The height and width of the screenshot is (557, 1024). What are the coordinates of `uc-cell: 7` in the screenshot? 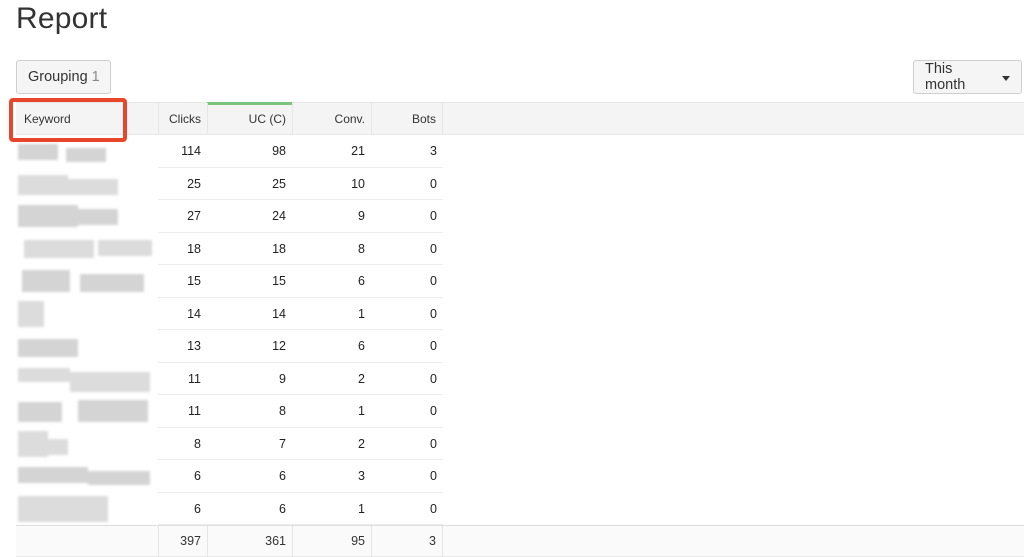 It's located at (282, 443).